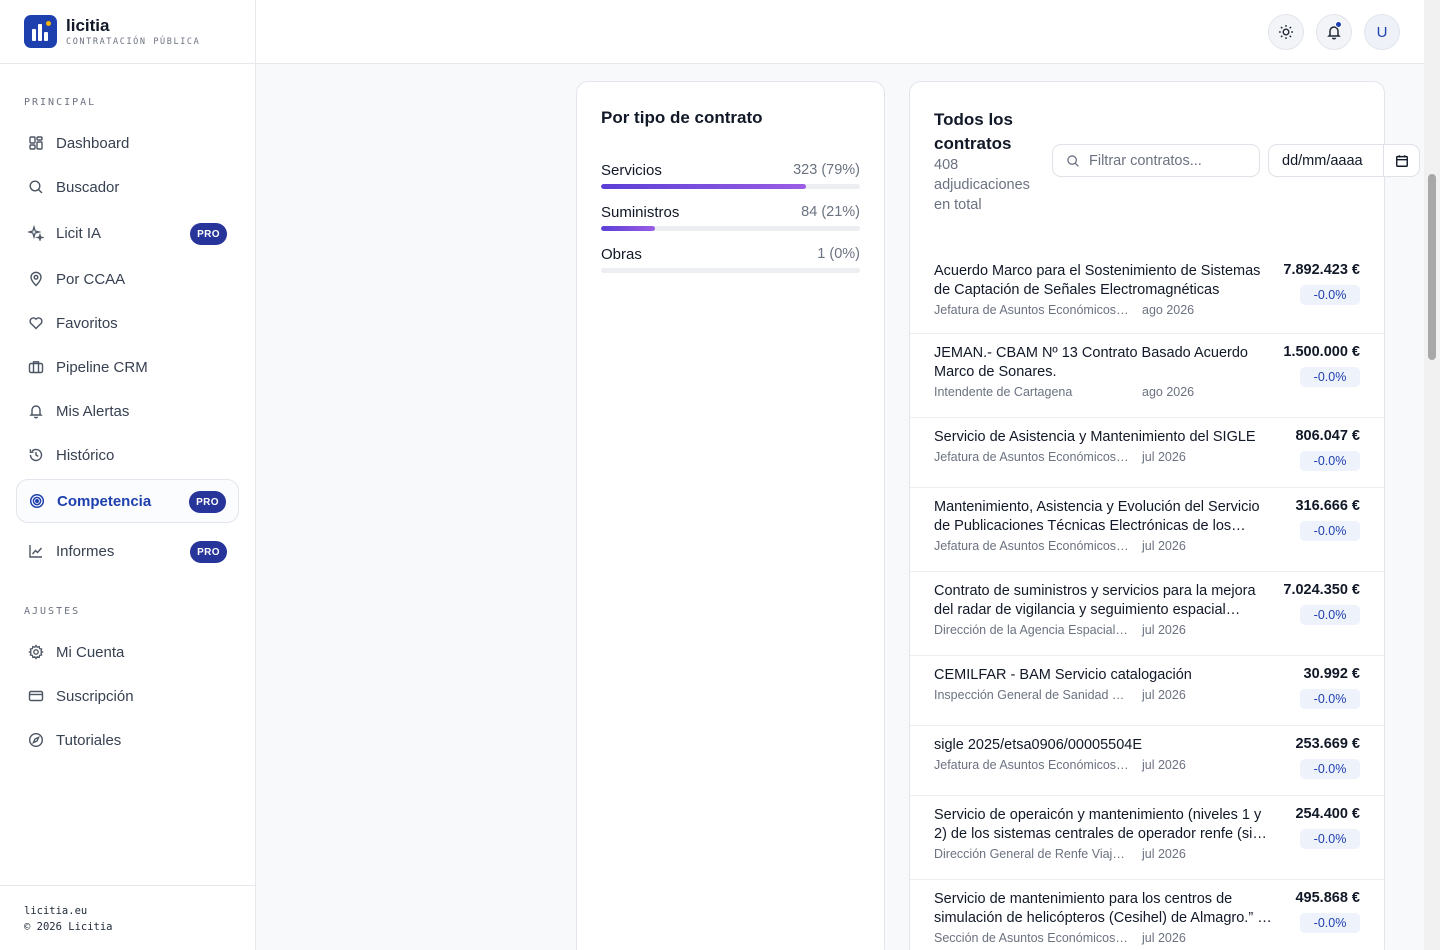  What do you see at coordinates (1327, 814) in the screenshot?
I see `contract-amount: 254.400 €` at bounding box center [1327, 814].